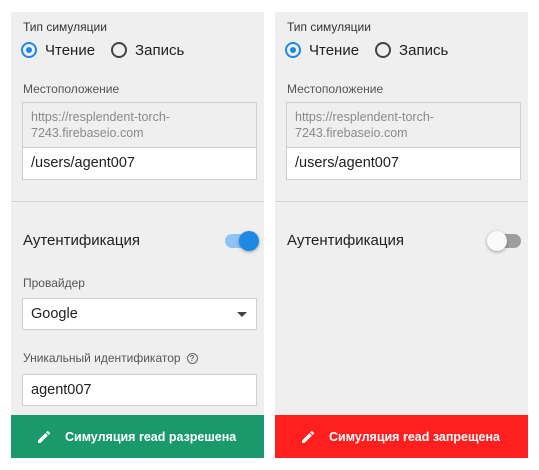  I want to click on uid-label-row: Уникальный идентификатор ?, so click(110, 358).